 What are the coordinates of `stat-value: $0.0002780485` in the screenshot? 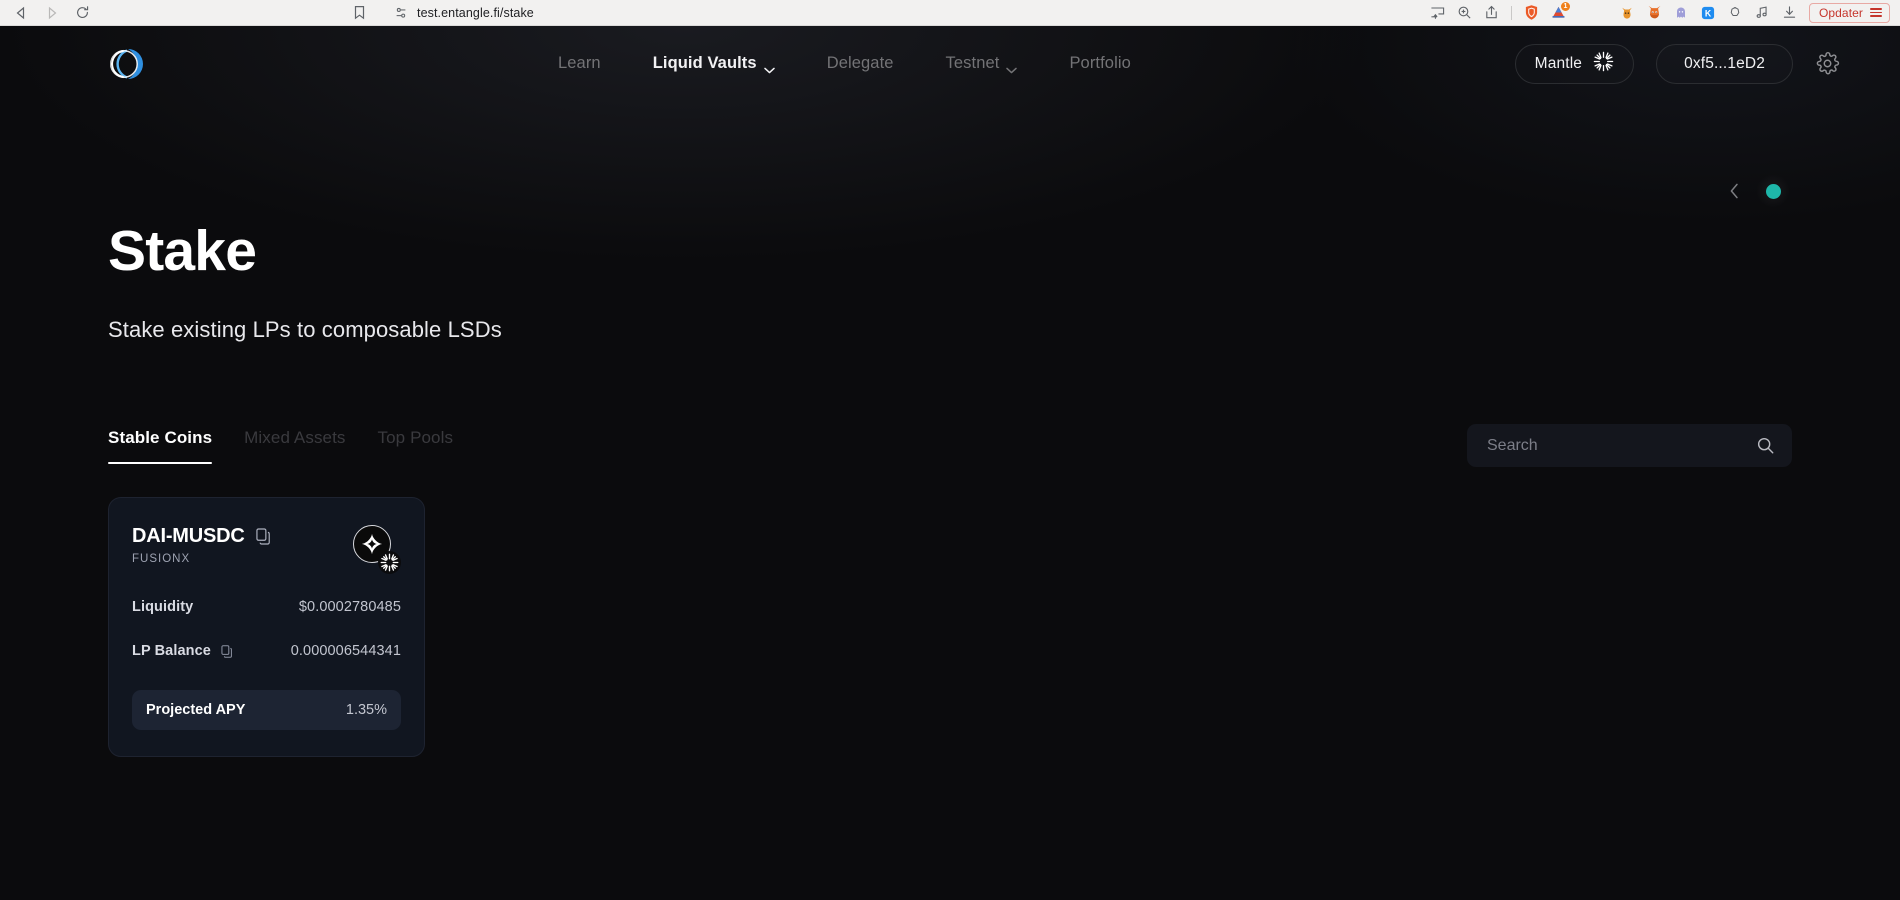 It's located at (349, 607).